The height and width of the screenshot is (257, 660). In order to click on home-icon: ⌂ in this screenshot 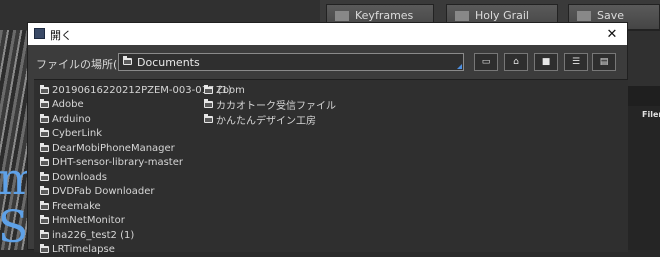, I will do `click(516, 61)`.